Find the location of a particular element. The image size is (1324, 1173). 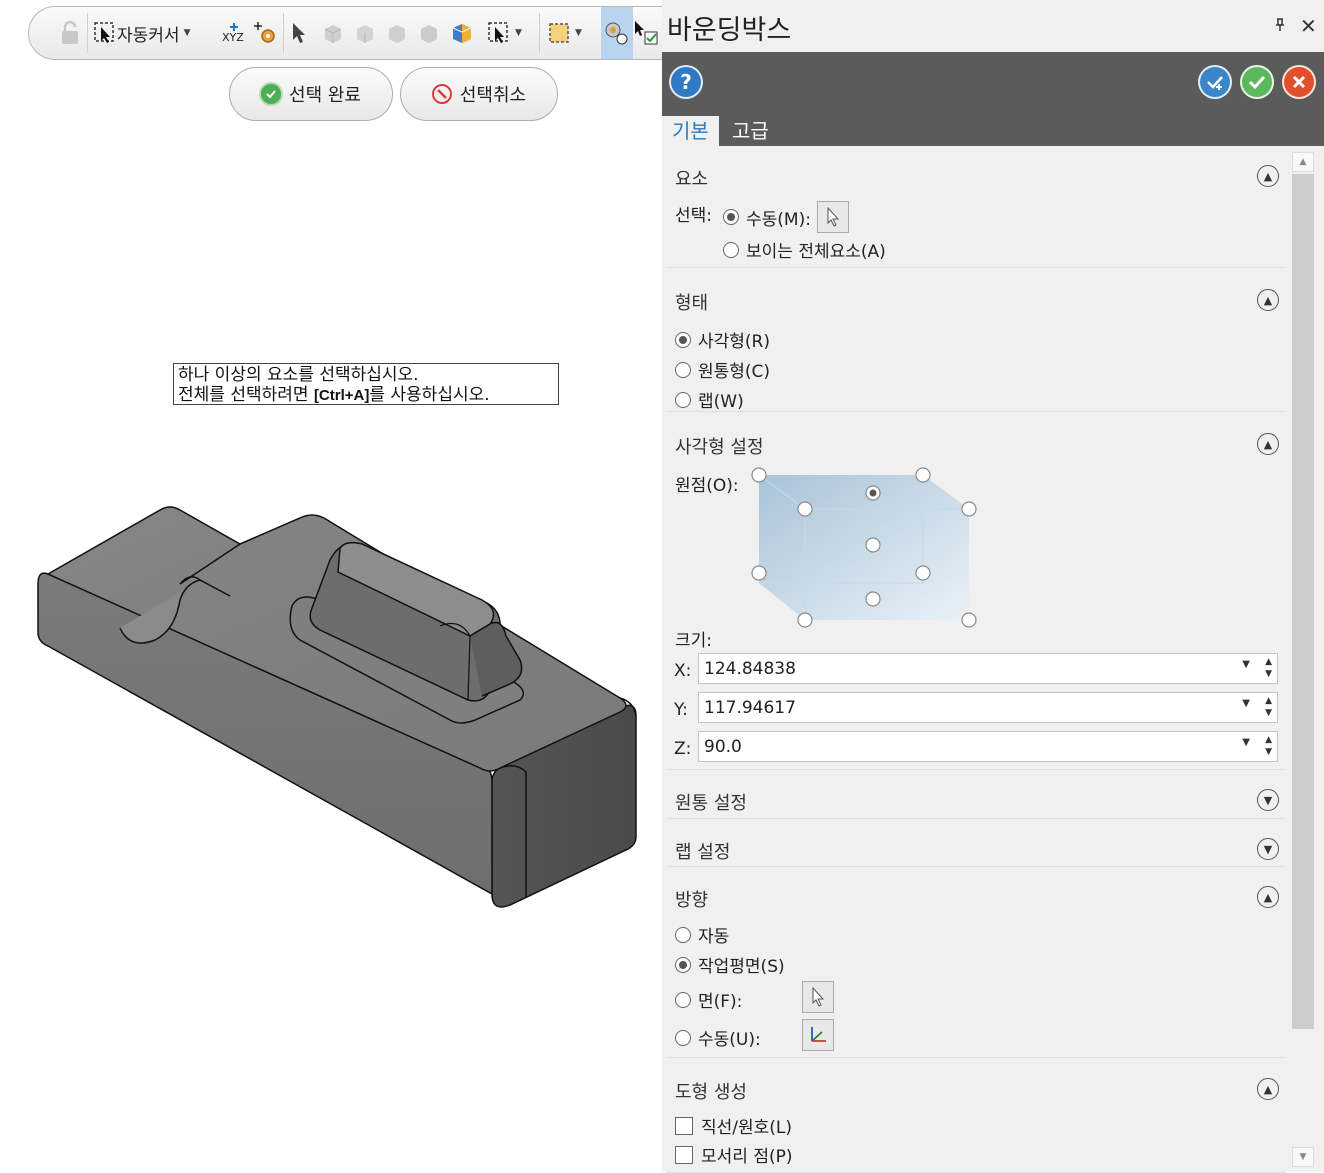

cancel-selection-button: 선택취소 is located at coordinates (479, 94).